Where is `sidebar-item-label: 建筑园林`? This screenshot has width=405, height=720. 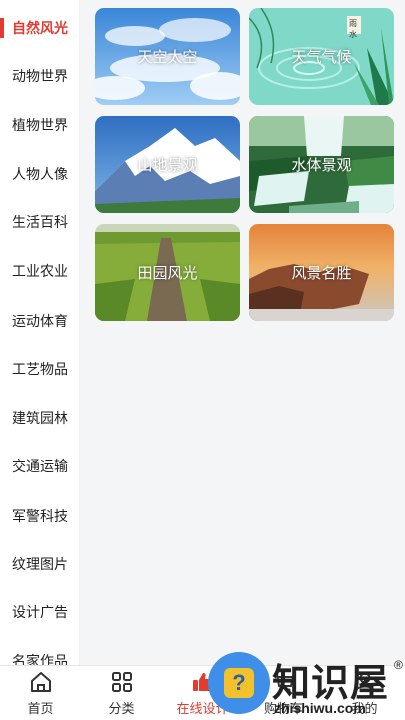 sidebar-item-label: 建筑园林 is located at coordinates (40, 418).